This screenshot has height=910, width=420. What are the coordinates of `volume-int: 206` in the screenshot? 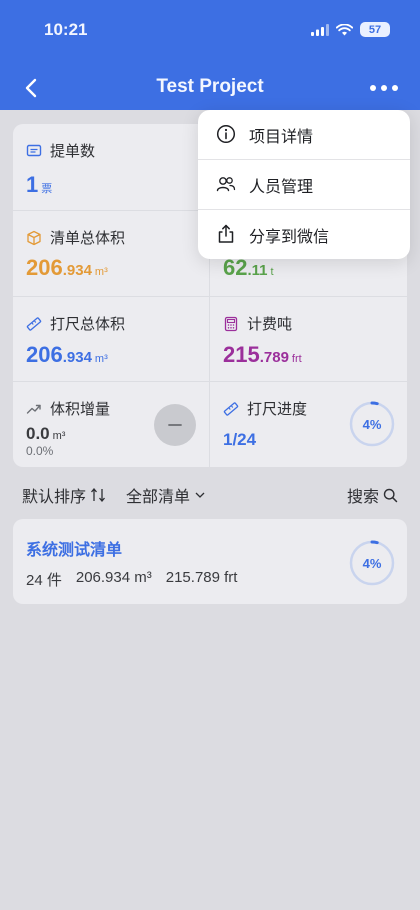 It's located at (44, 267).